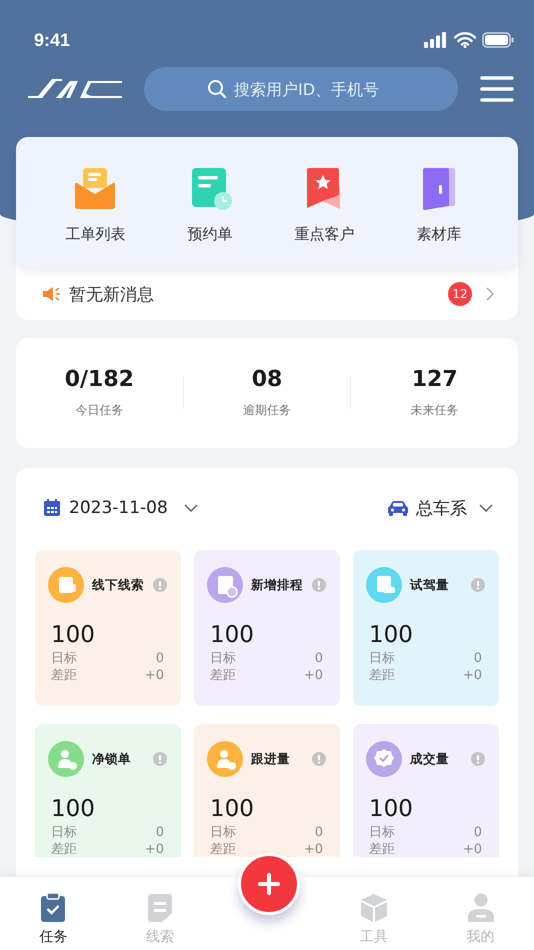  What do you see at coordinates (430, 585) in the screenshot?
I see `metric-title: 试驾量` at bounding box center [430, 585].